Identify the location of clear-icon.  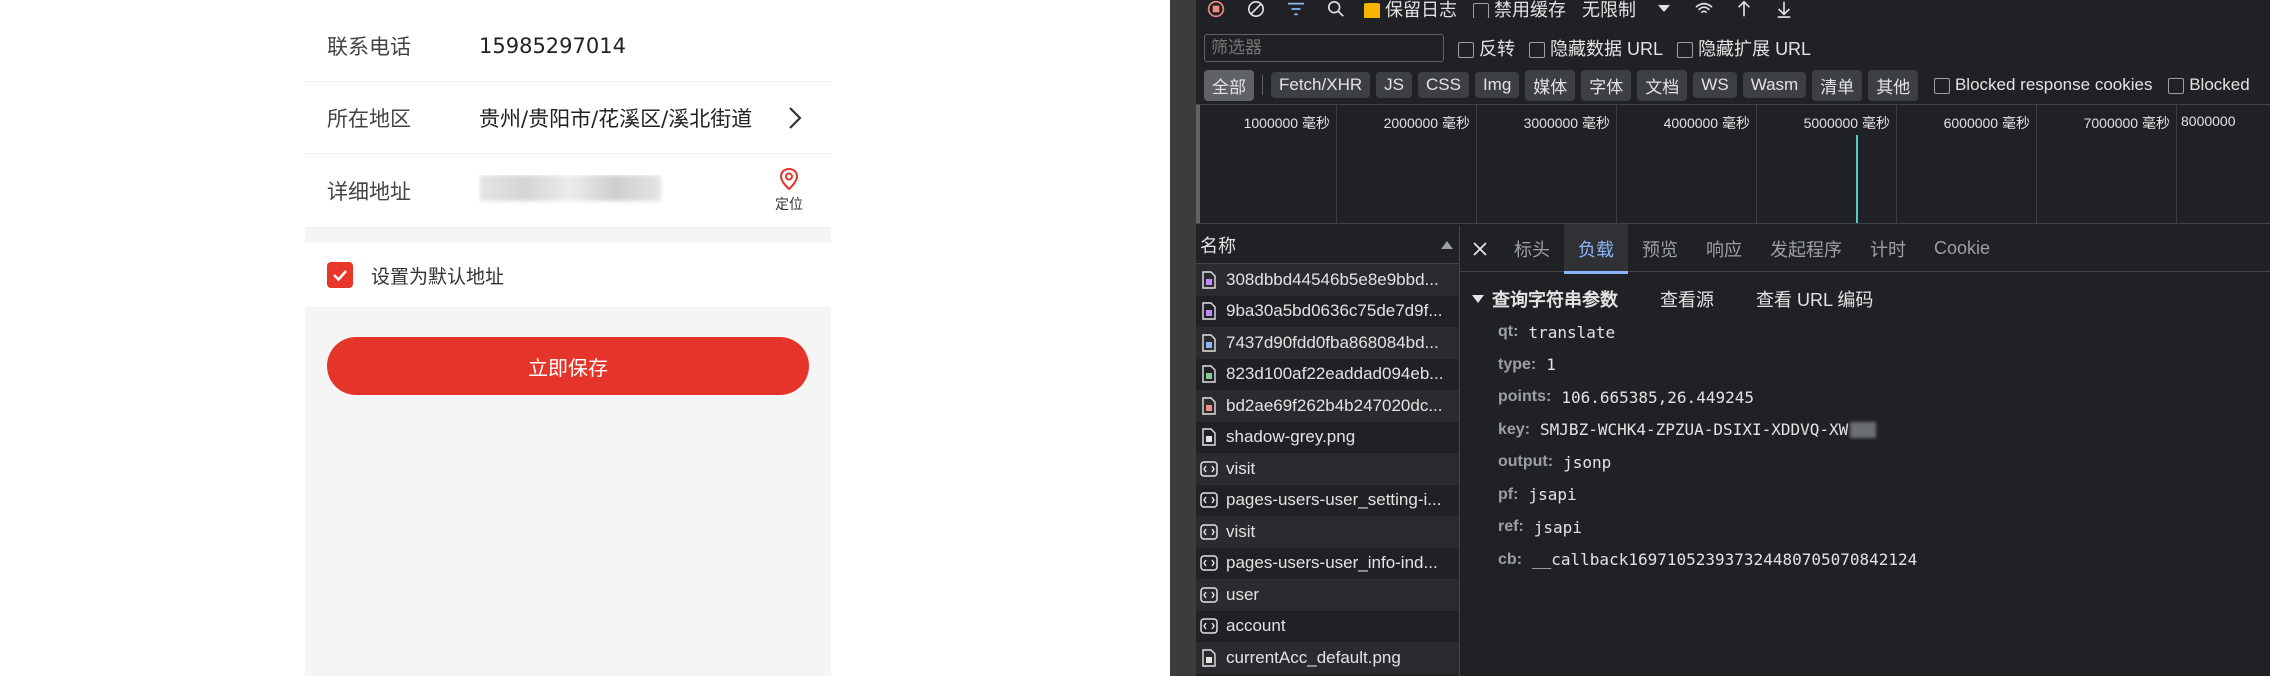
(1256, 9).